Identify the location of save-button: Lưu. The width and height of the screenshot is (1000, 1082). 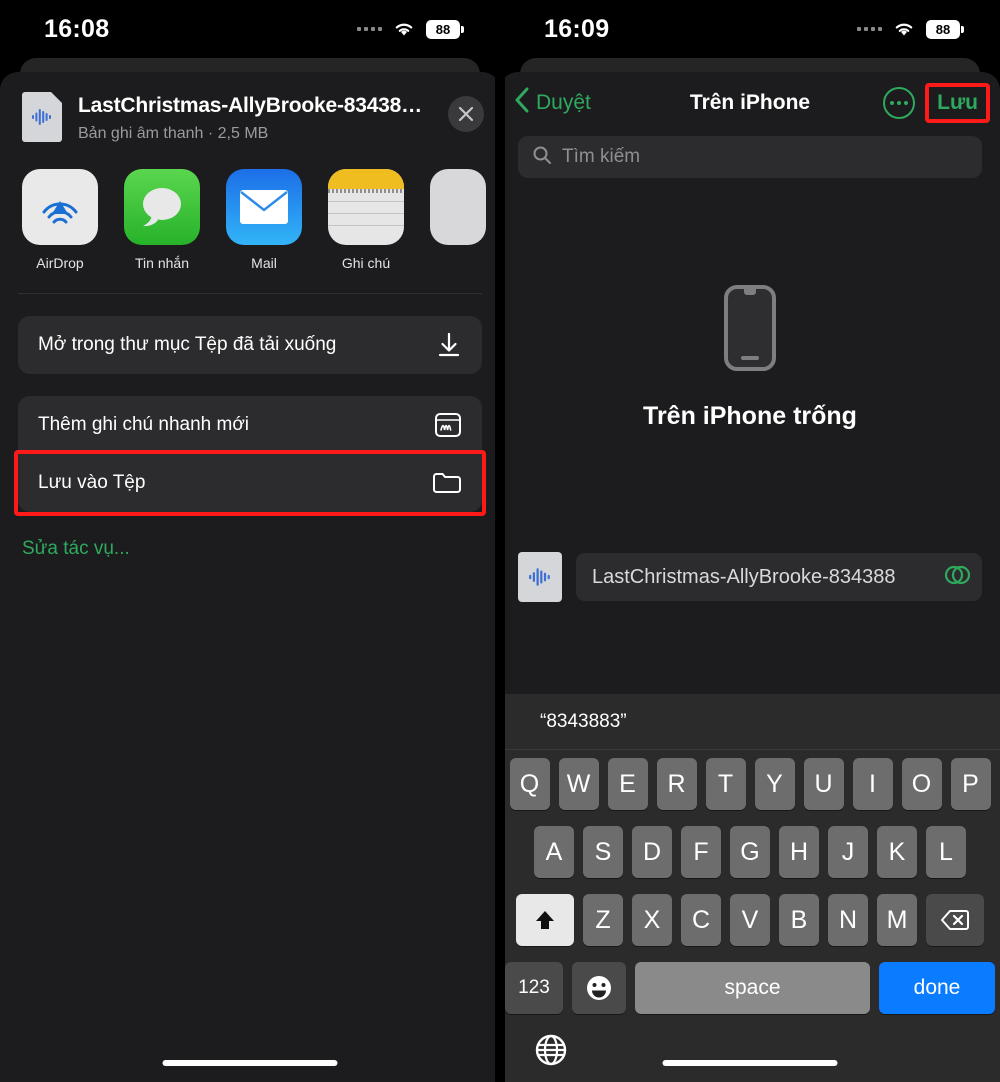
(957, 103).